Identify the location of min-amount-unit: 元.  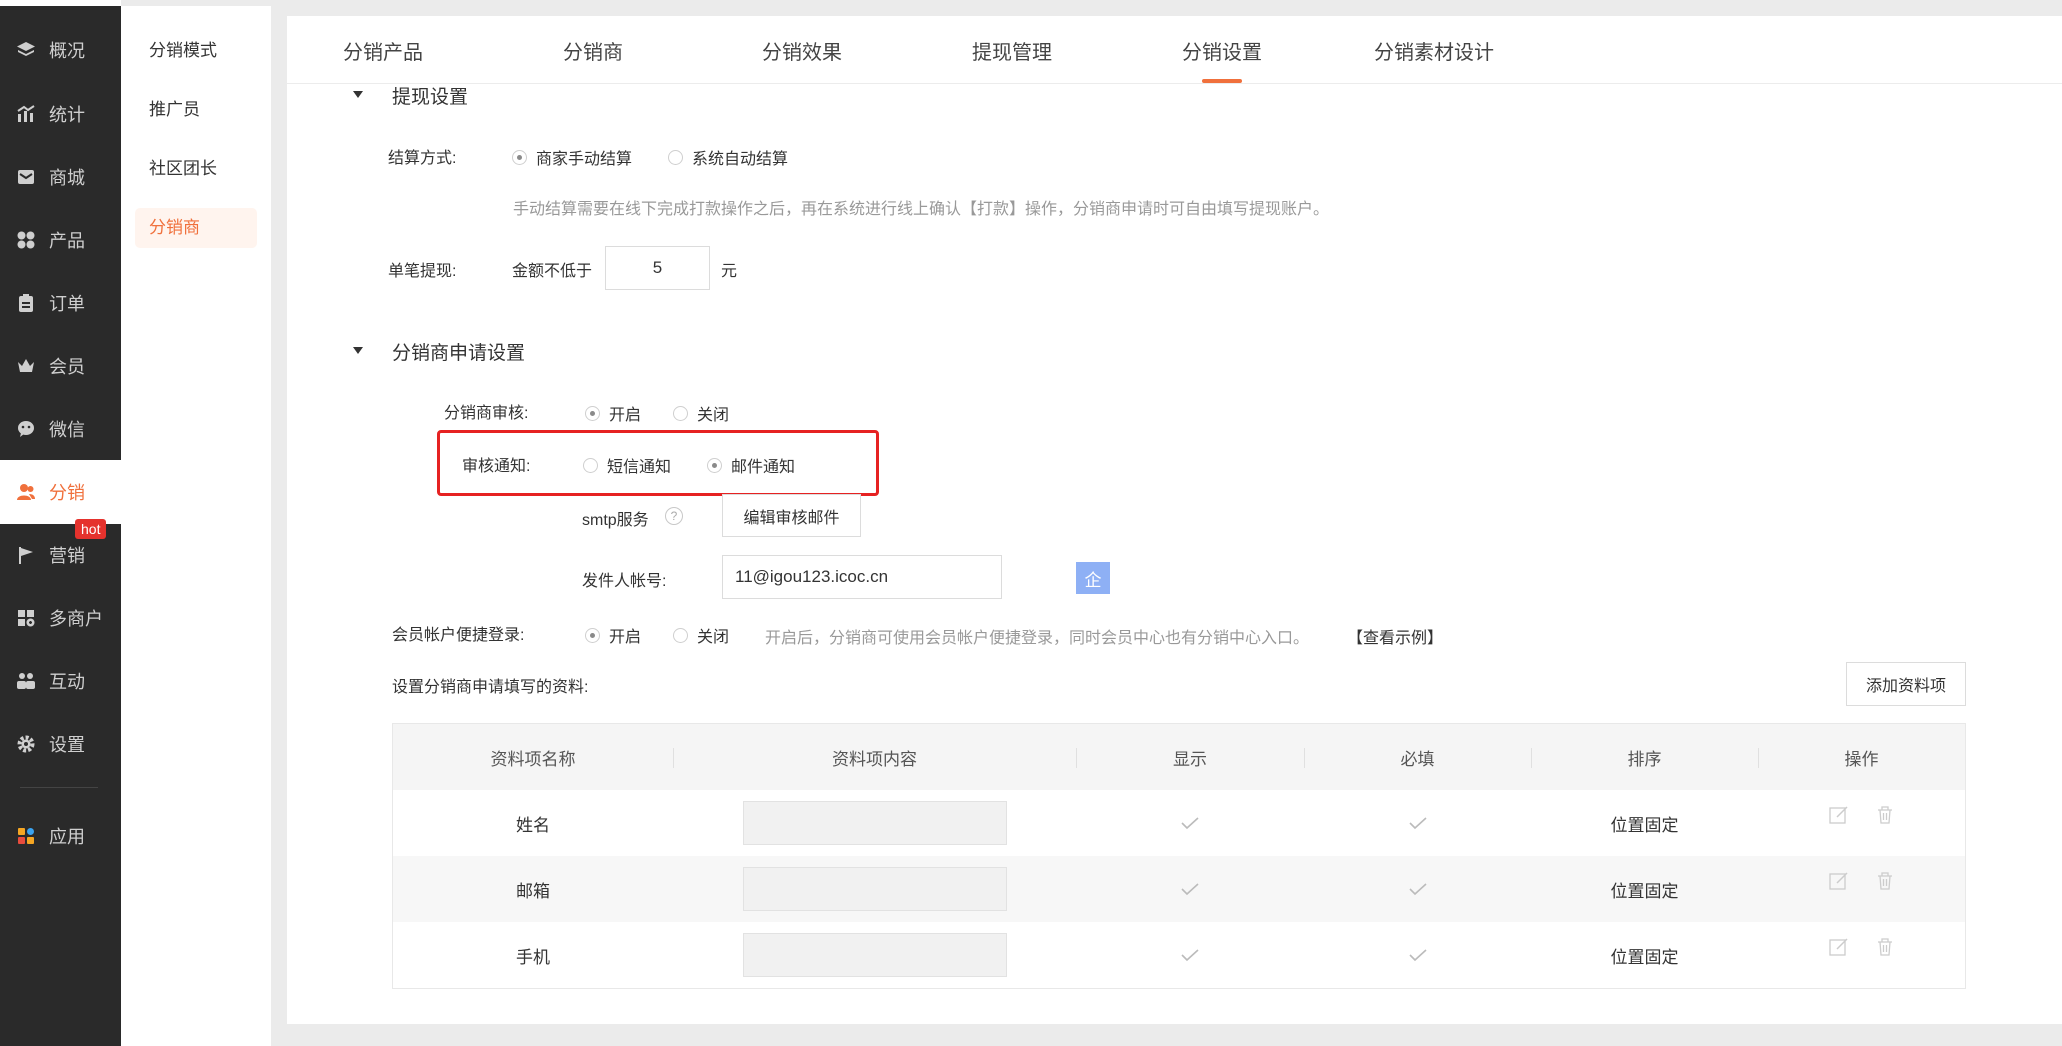
(729, 271).